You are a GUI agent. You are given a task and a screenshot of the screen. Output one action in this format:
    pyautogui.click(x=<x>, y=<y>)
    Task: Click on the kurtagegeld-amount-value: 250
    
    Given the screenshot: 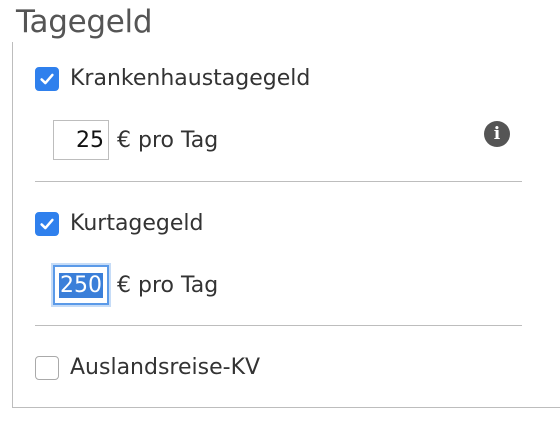 What is the action you would take?
    pyautogui.click(x=81, y=285)
    